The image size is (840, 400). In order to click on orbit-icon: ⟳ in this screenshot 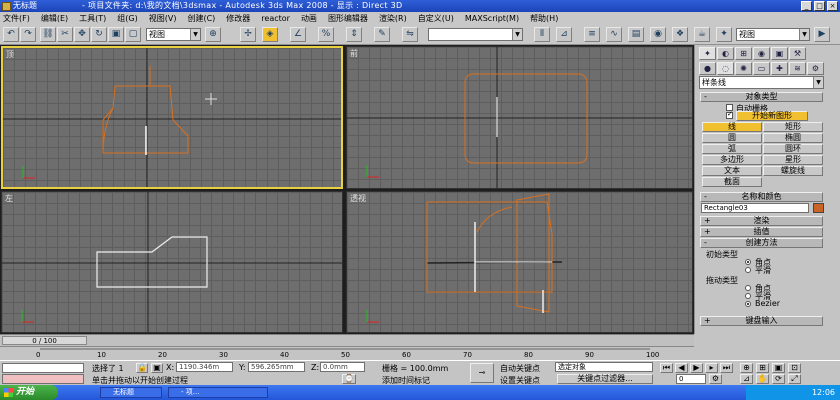, I will do `click(778, 379)`.